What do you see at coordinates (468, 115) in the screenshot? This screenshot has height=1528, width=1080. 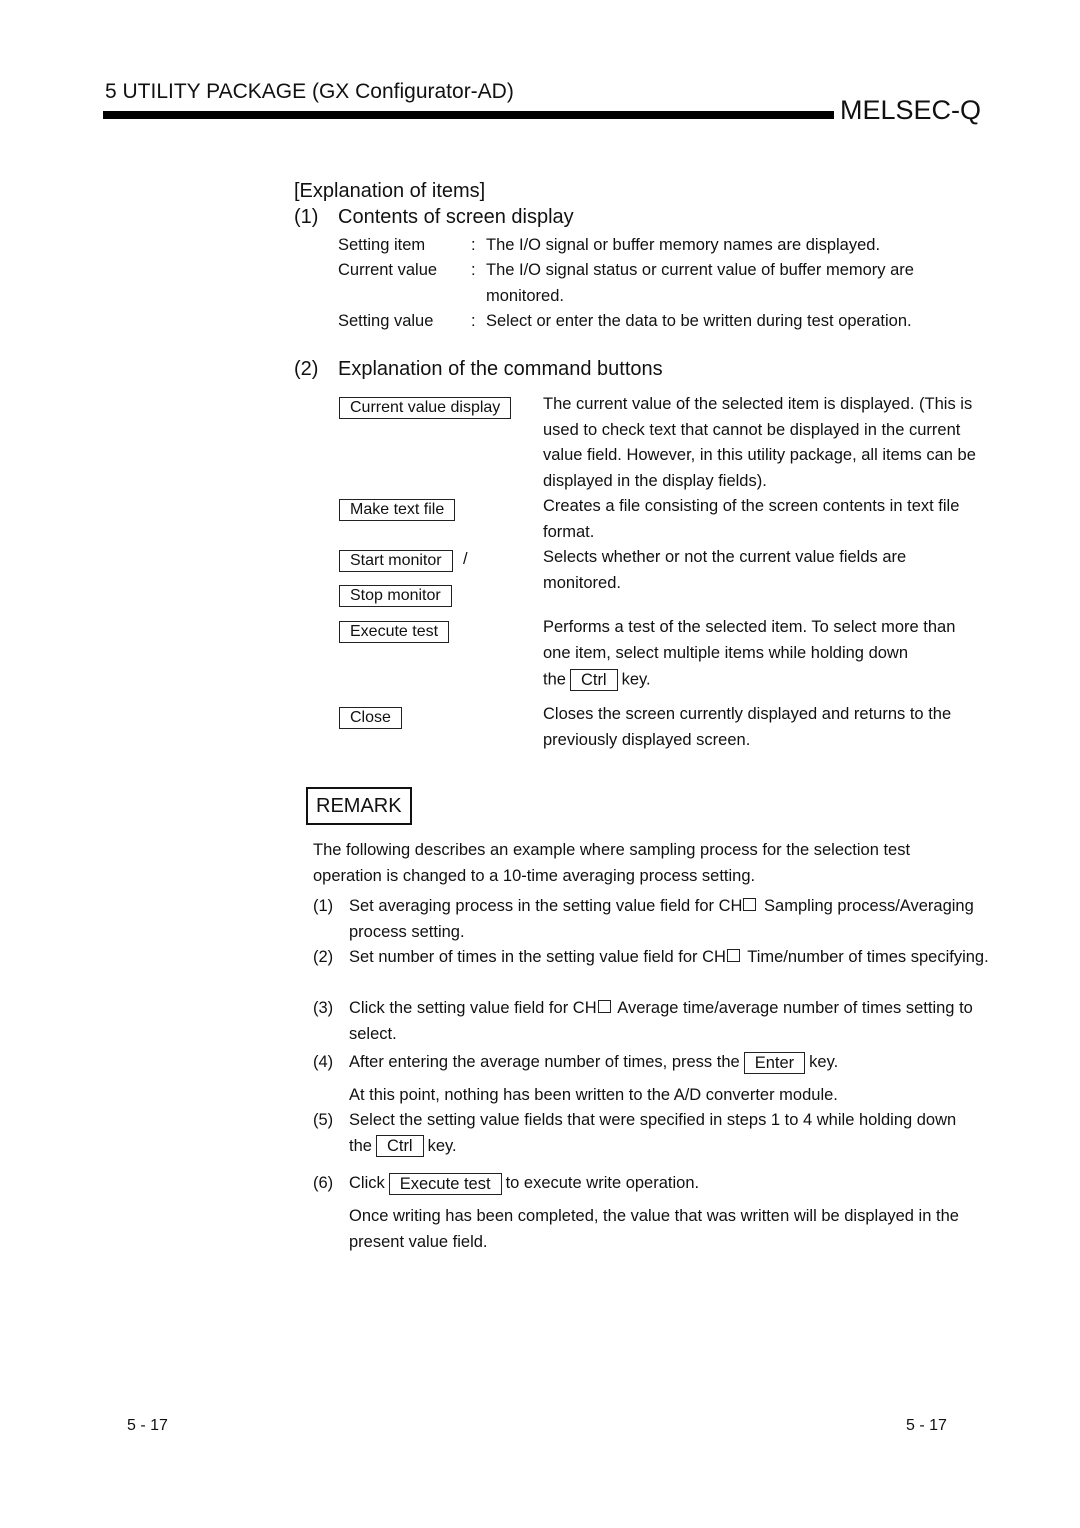 I see `header-rule` at bounding box center [468, 115].